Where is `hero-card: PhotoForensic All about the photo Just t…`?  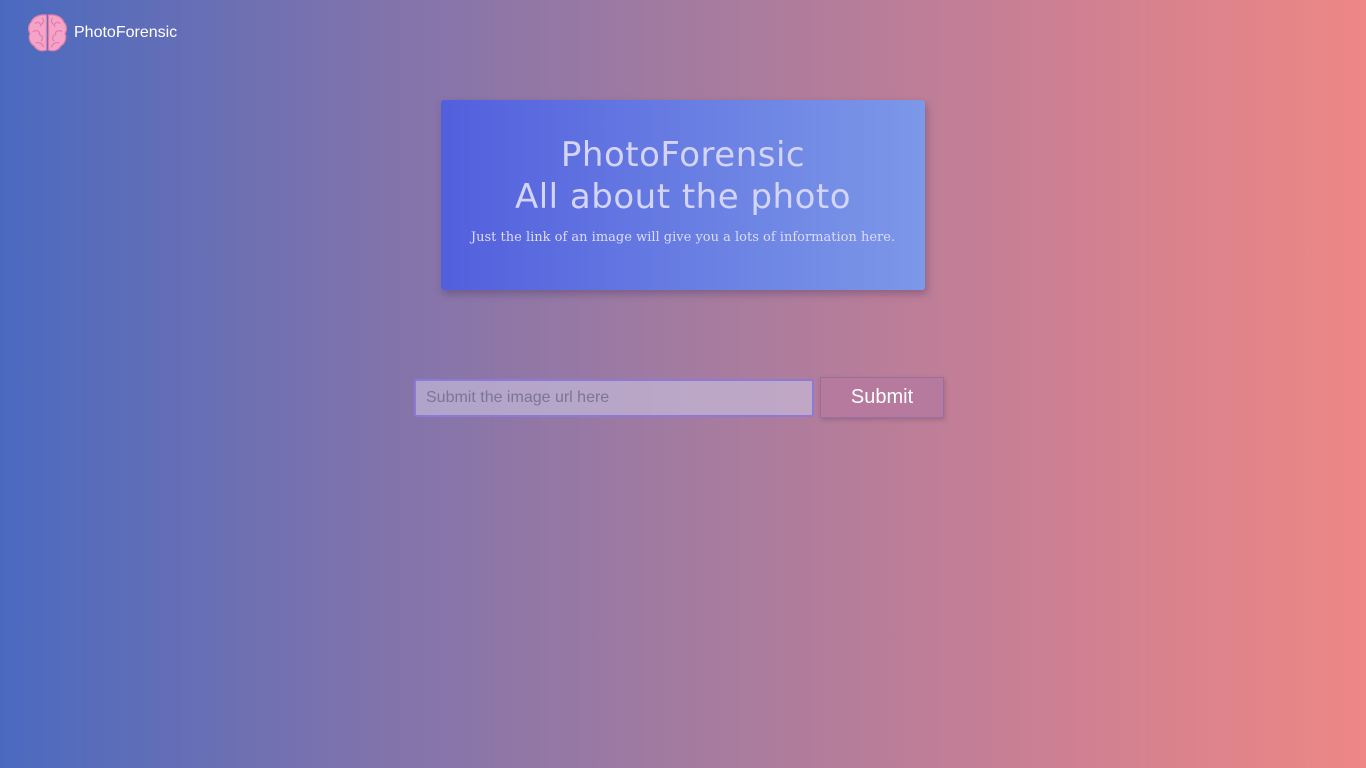
hero-card: PhotoForensic All about the photo Just t… is located at coordinates (683, 195).